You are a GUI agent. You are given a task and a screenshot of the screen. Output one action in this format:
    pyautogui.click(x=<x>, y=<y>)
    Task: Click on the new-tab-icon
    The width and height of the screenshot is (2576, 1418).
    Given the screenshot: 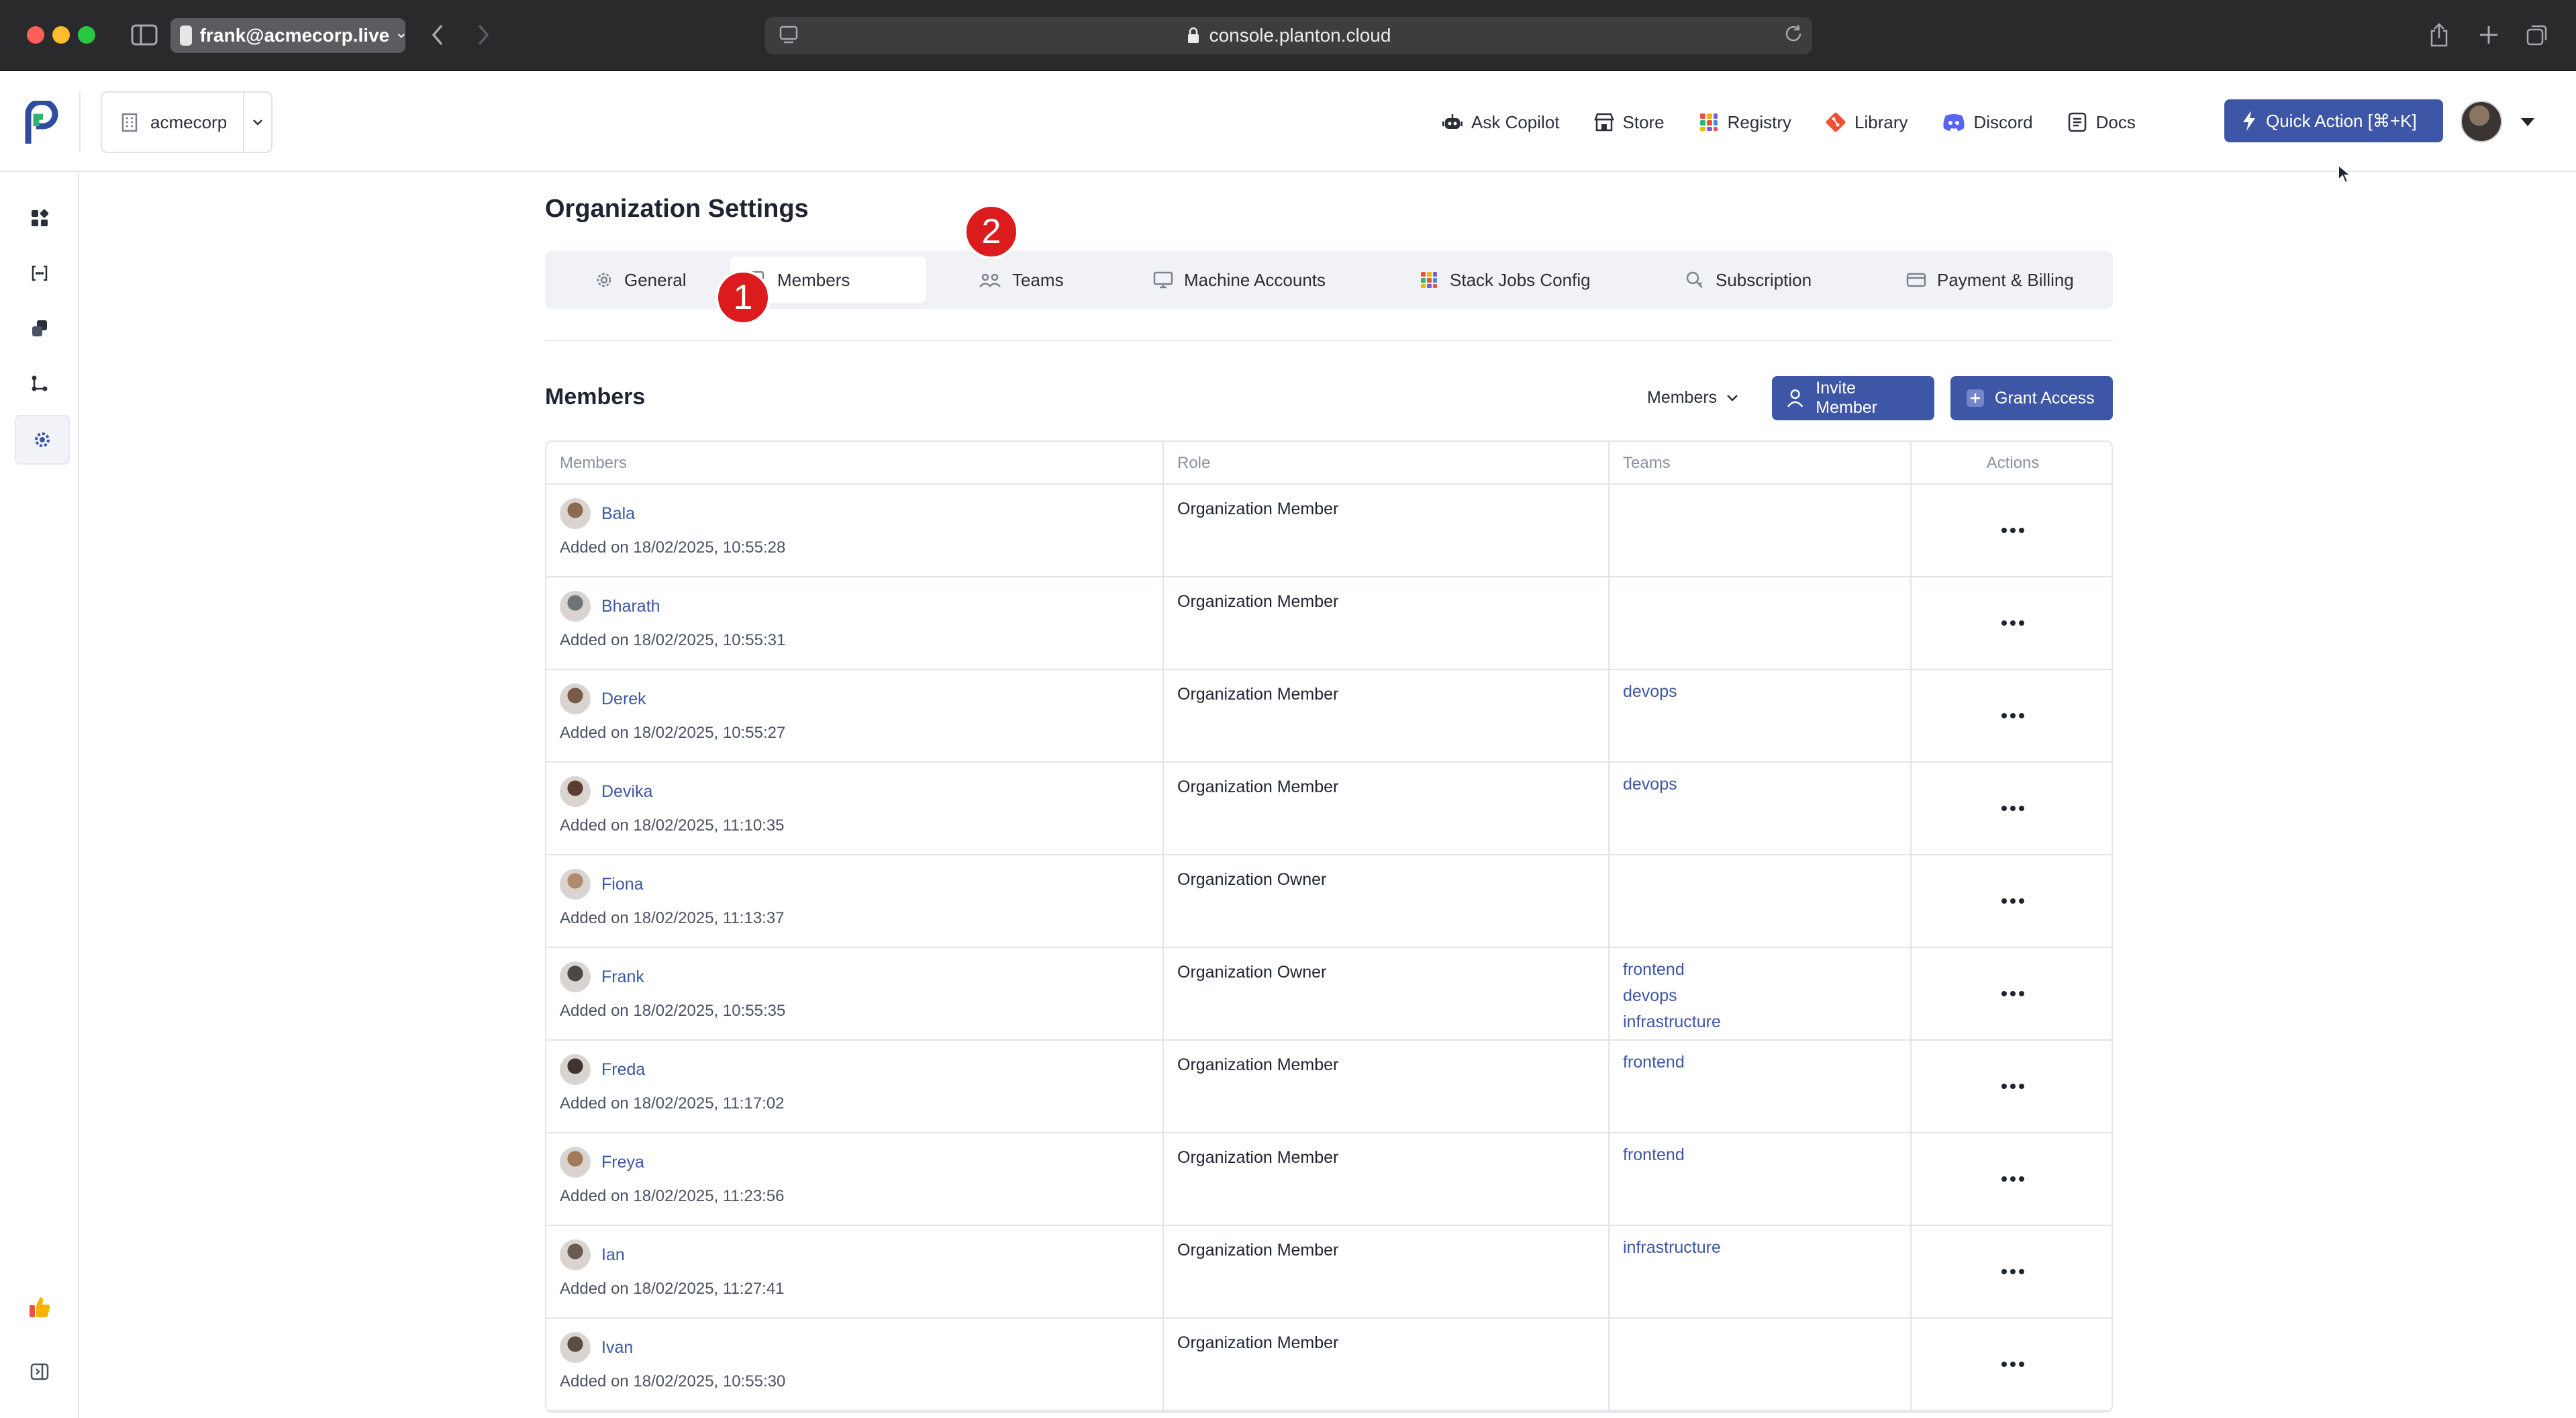 What is the action you would take?
    pyautogui.click(x=2488, y=35)
    